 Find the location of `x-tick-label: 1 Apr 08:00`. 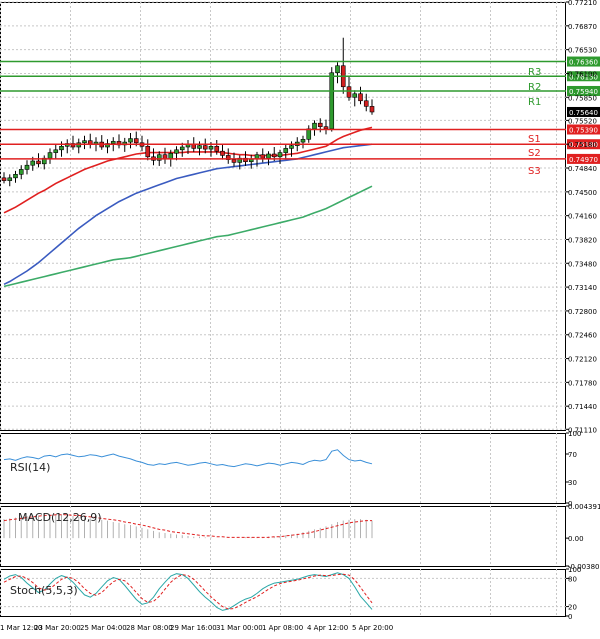

x-tick-label: 1 Apr 08:00 is located at coordinates (282, 628).